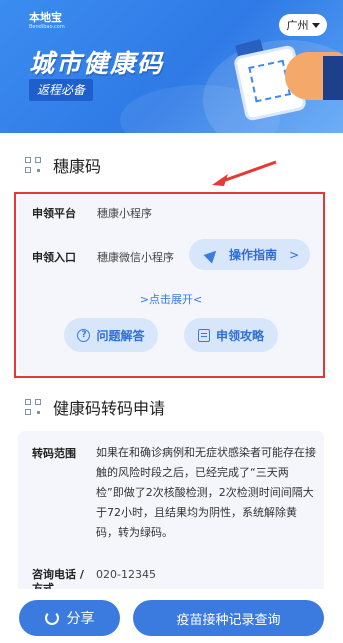 This screenshot has width=343, height=643. What do you see at coordinates (77, 166) in the screenshot?
I see `section-title: 穗康码` at bounding box center [77, 166].